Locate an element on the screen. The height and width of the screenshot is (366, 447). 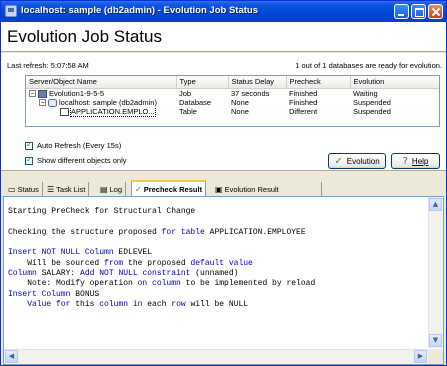
output-text: SALARY: is located at coordinates (58, 274).